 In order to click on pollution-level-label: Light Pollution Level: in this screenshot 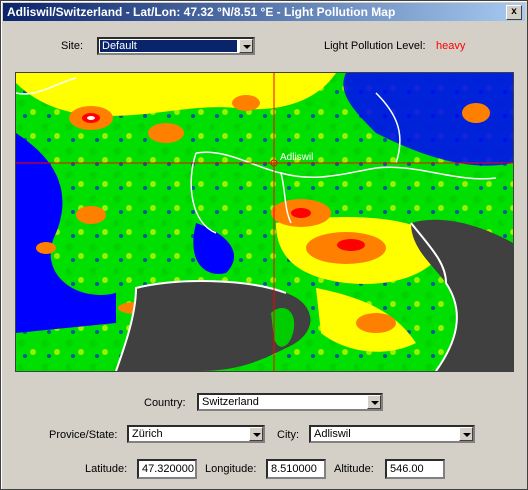, I will do `click(375, 46)`.